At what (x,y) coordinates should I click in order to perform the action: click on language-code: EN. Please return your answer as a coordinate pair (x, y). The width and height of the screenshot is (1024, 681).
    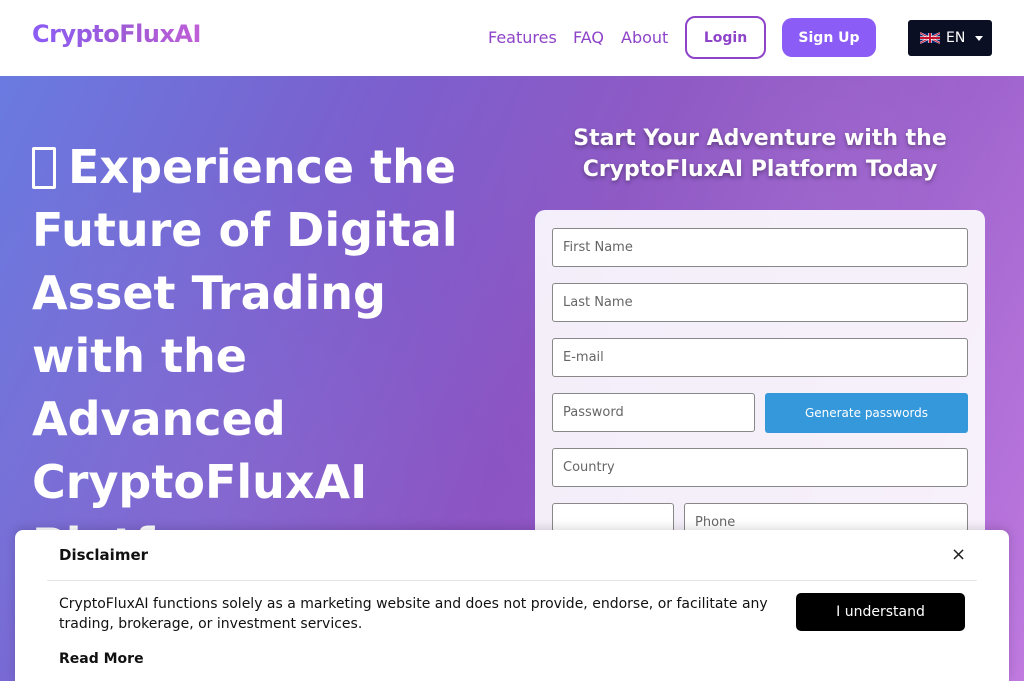
    Looking at the image, I should click on (956, 38).